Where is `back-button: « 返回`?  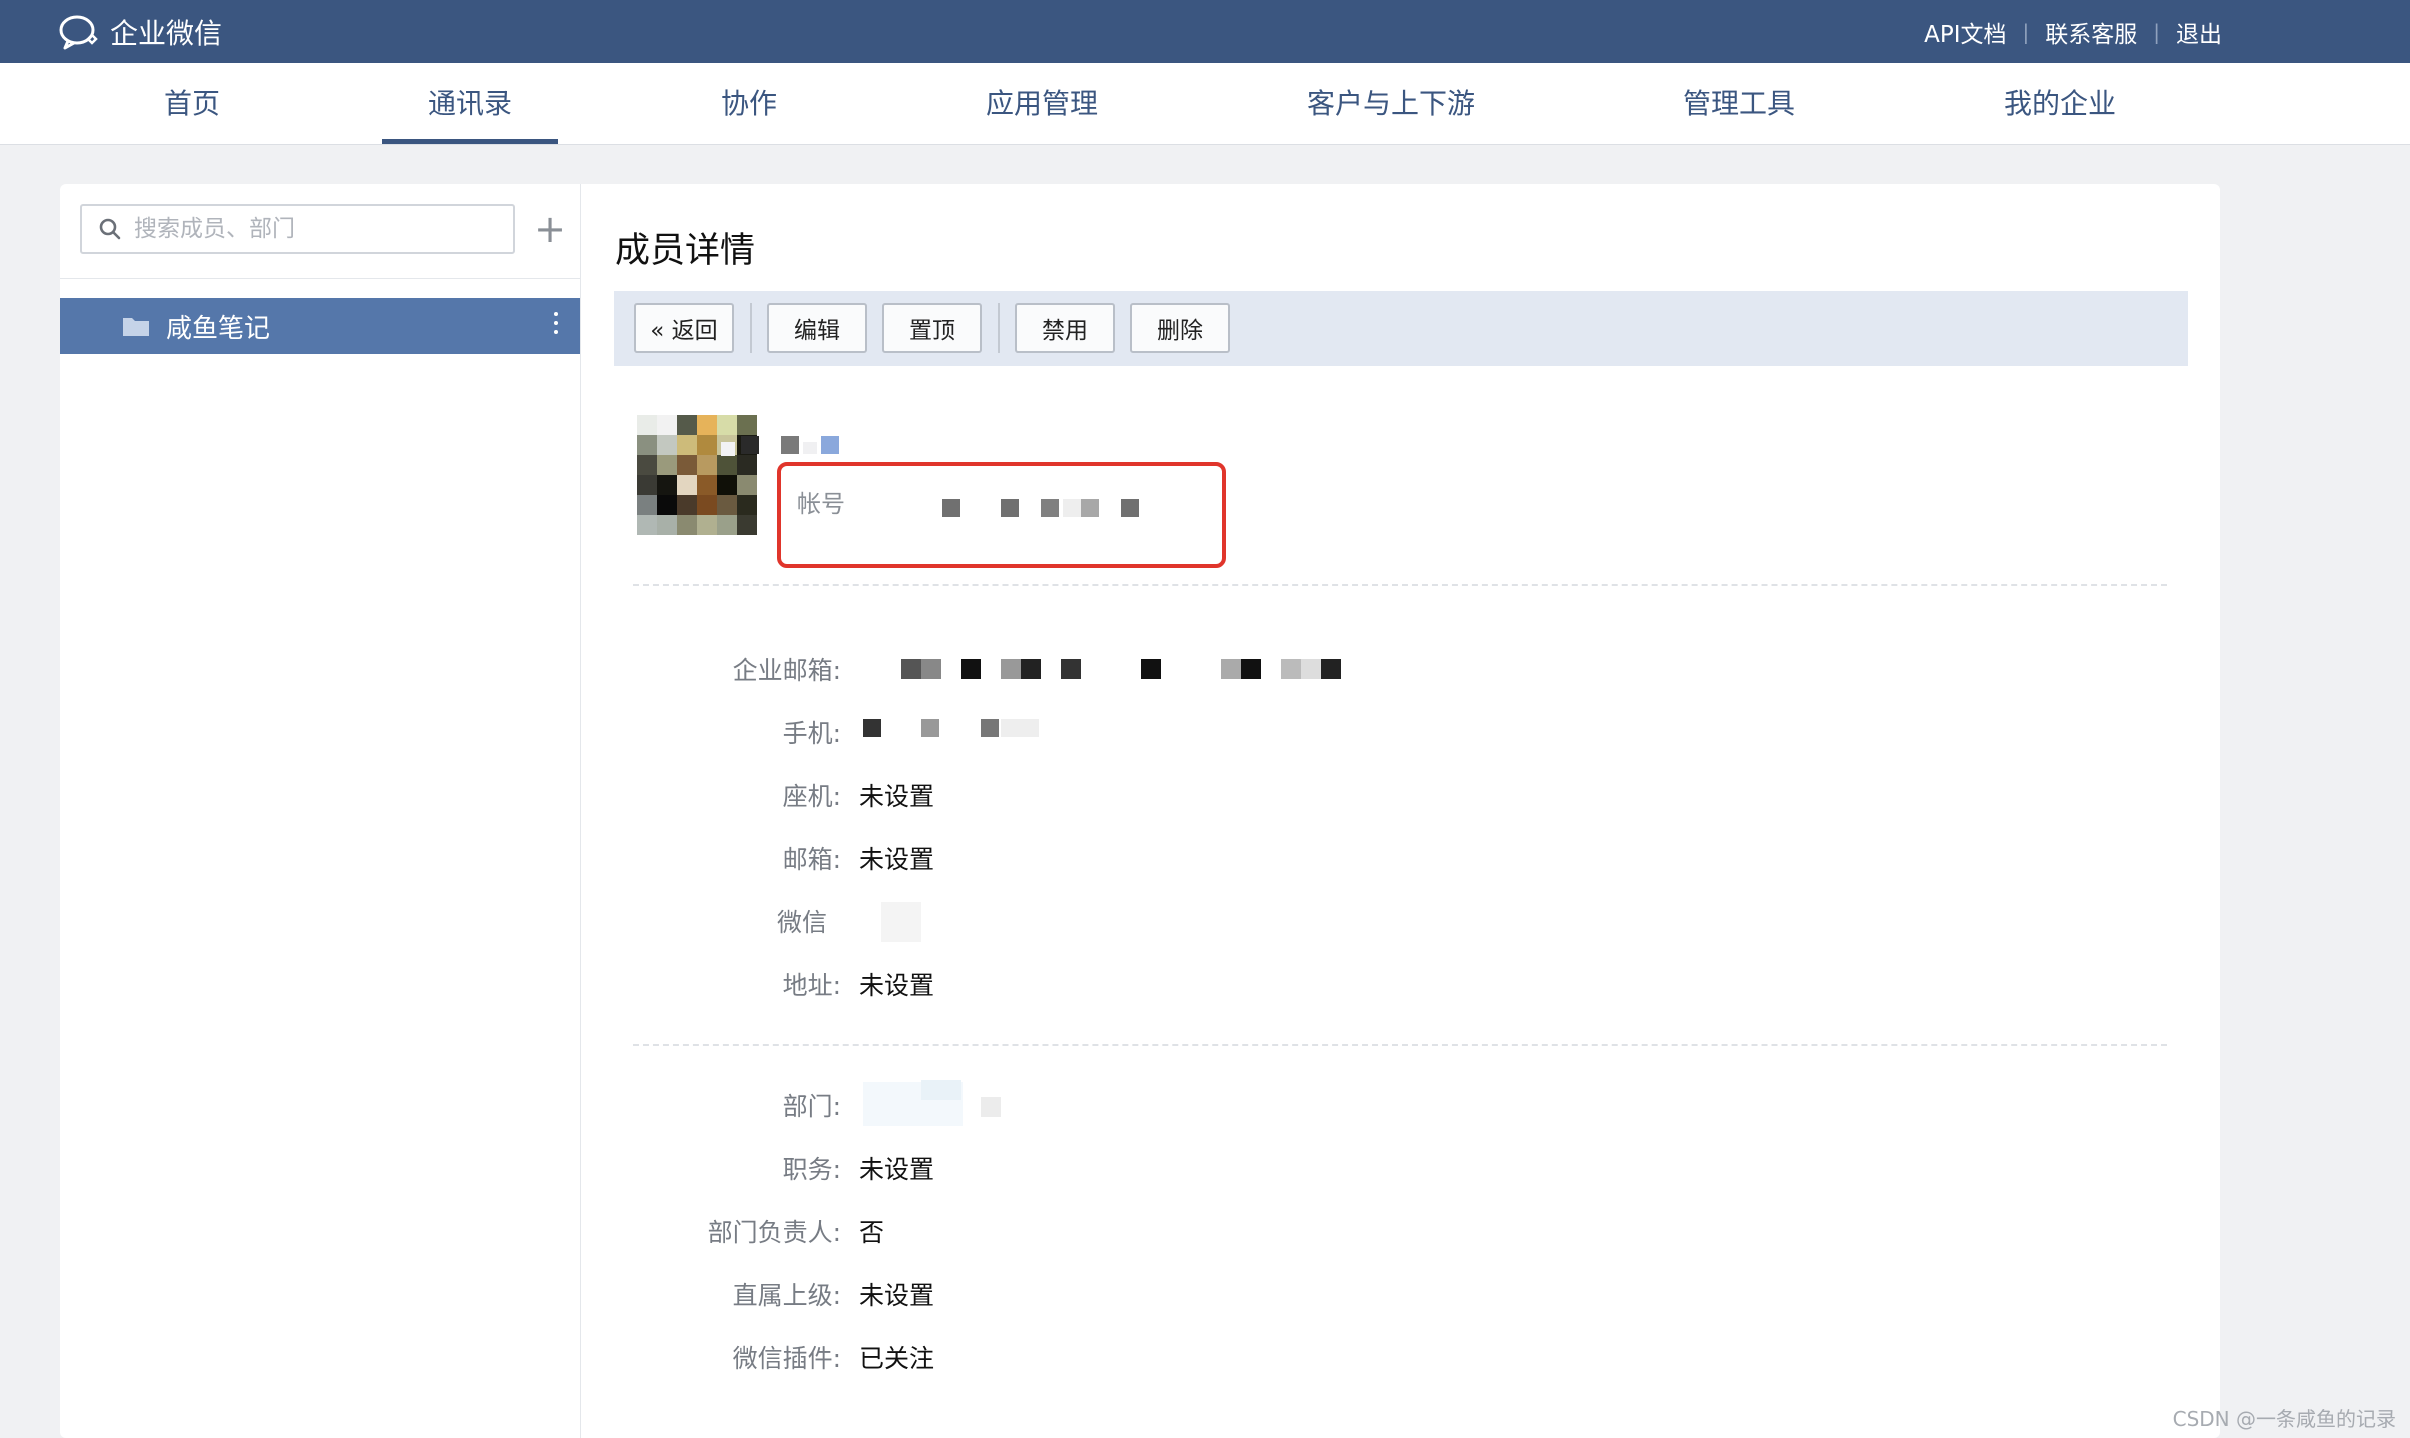 back-button: « 返回 is located at coordinates (684, 328).